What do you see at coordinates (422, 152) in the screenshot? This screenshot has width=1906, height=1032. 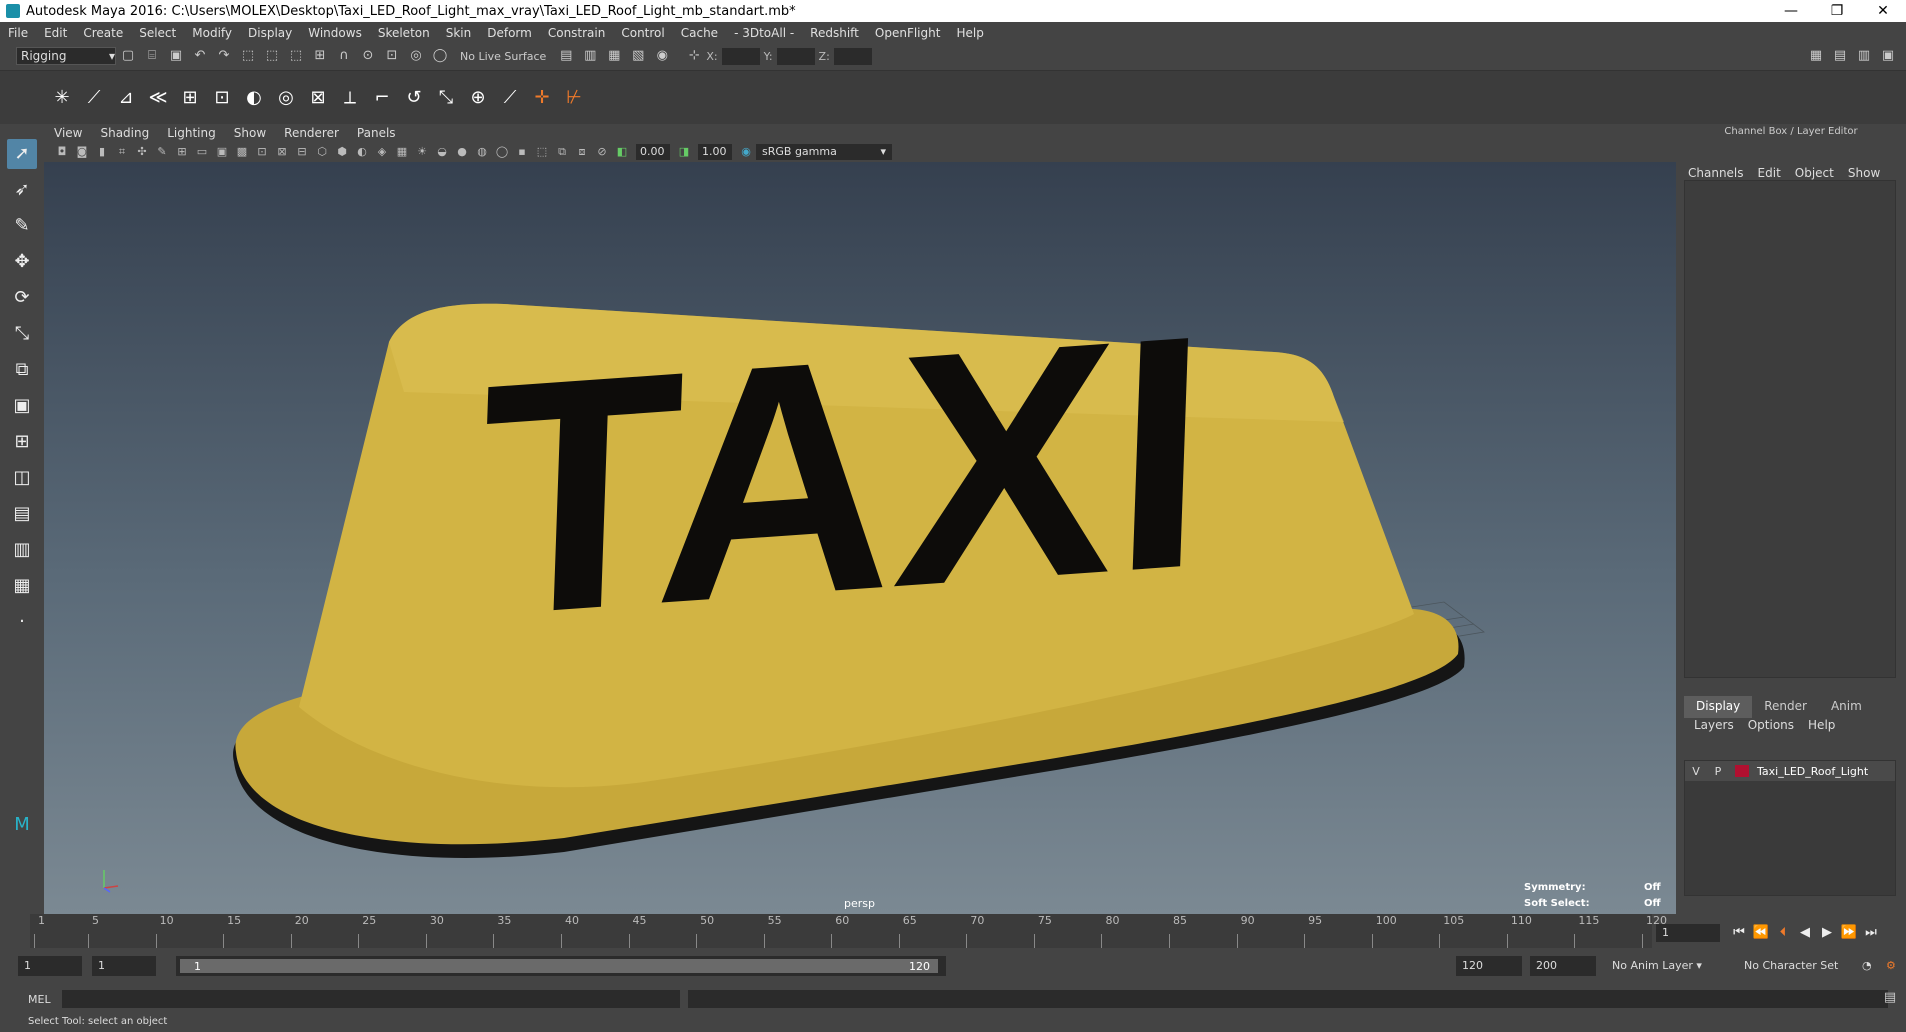 I see `use-all-lights-icon: ☀` at bounding box center [422, 152].